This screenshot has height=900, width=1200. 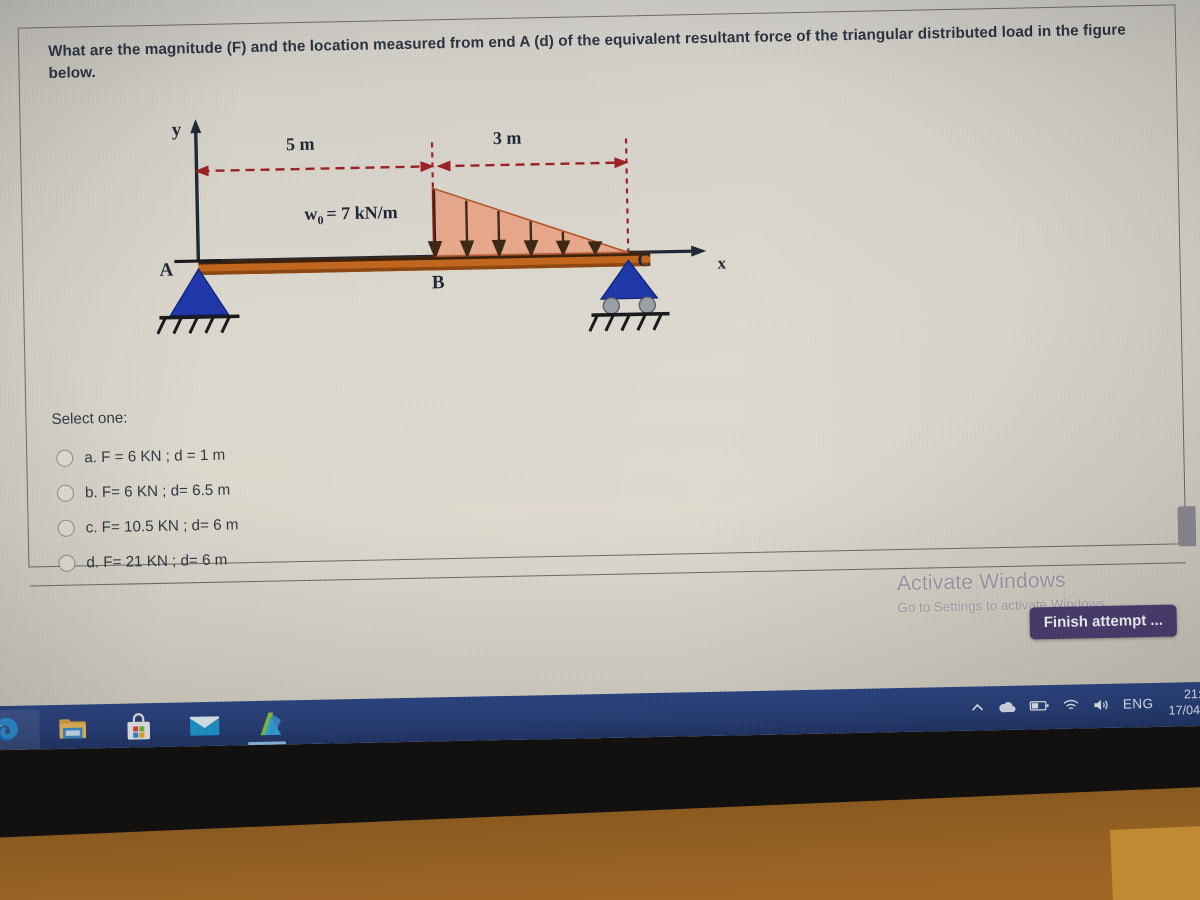 I want to click on taskbar-item-azure, so click(x=270, y=724).